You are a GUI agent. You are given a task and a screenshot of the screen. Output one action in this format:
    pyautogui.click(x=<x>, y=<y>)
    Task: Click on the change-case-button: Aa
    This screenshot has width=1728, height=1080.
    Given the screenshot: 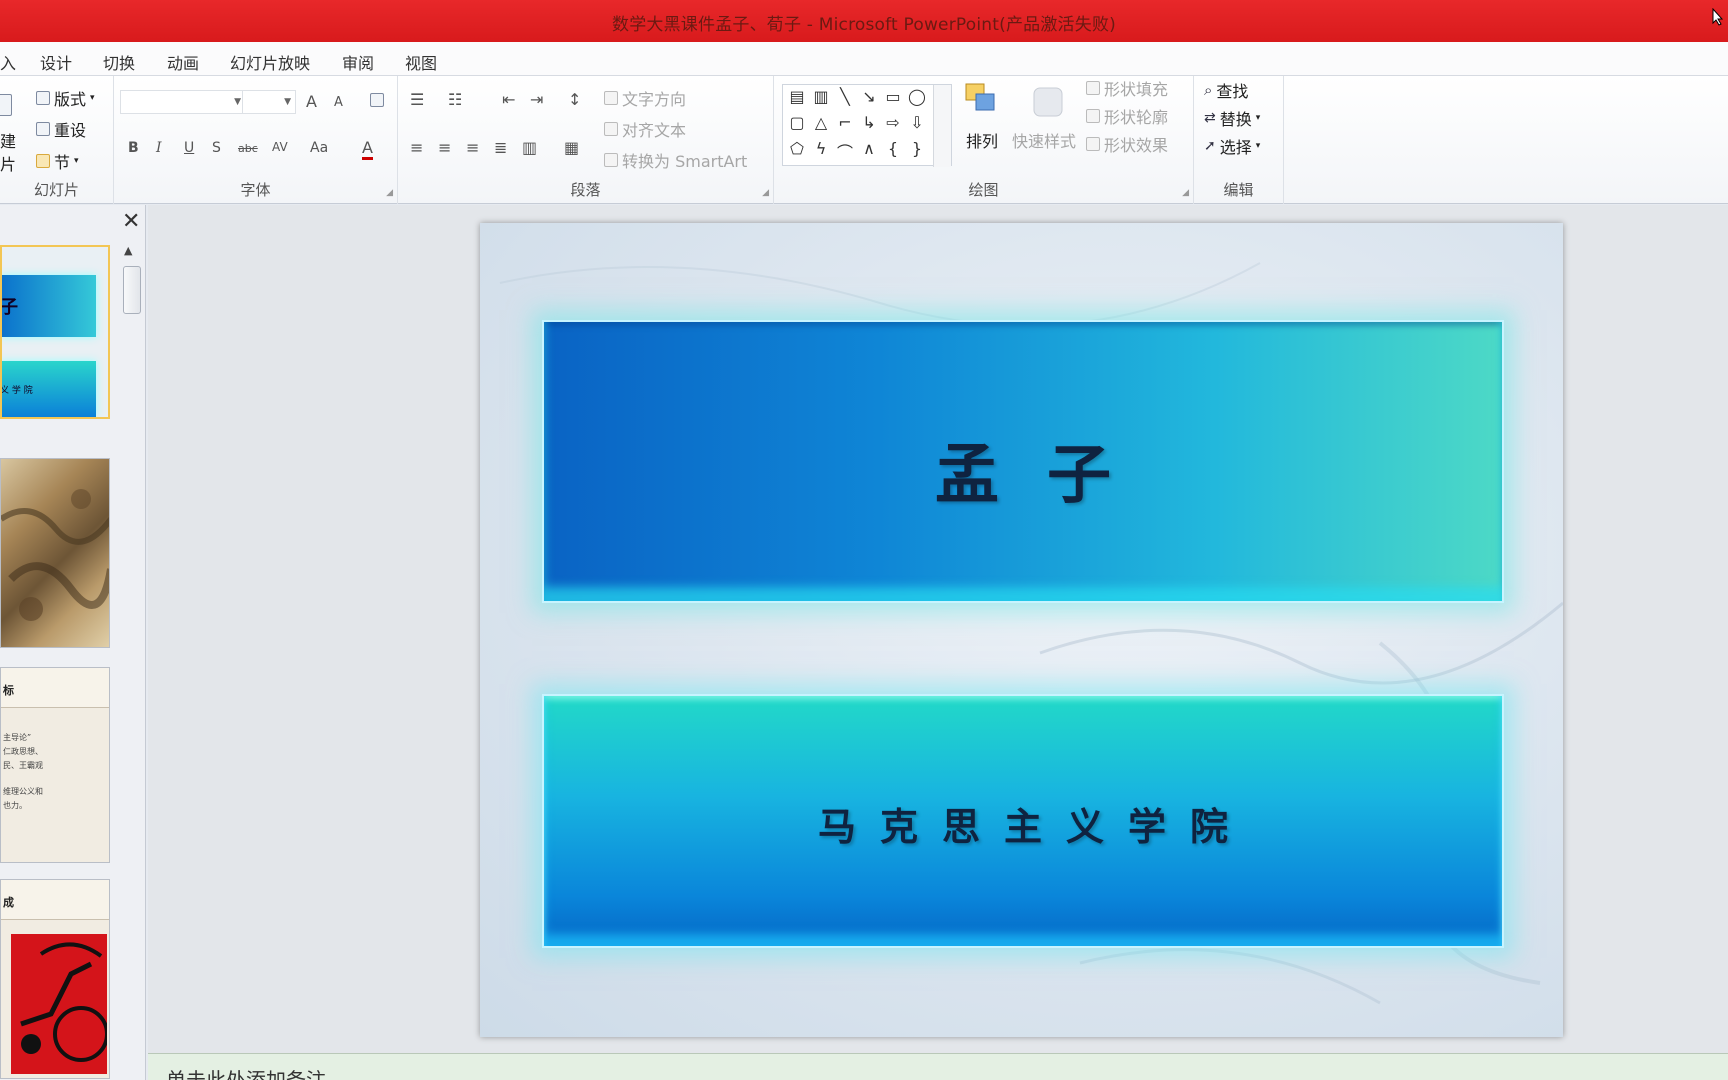 What is the action you would take?
    pyautogui.click(x=319, y=148)
    